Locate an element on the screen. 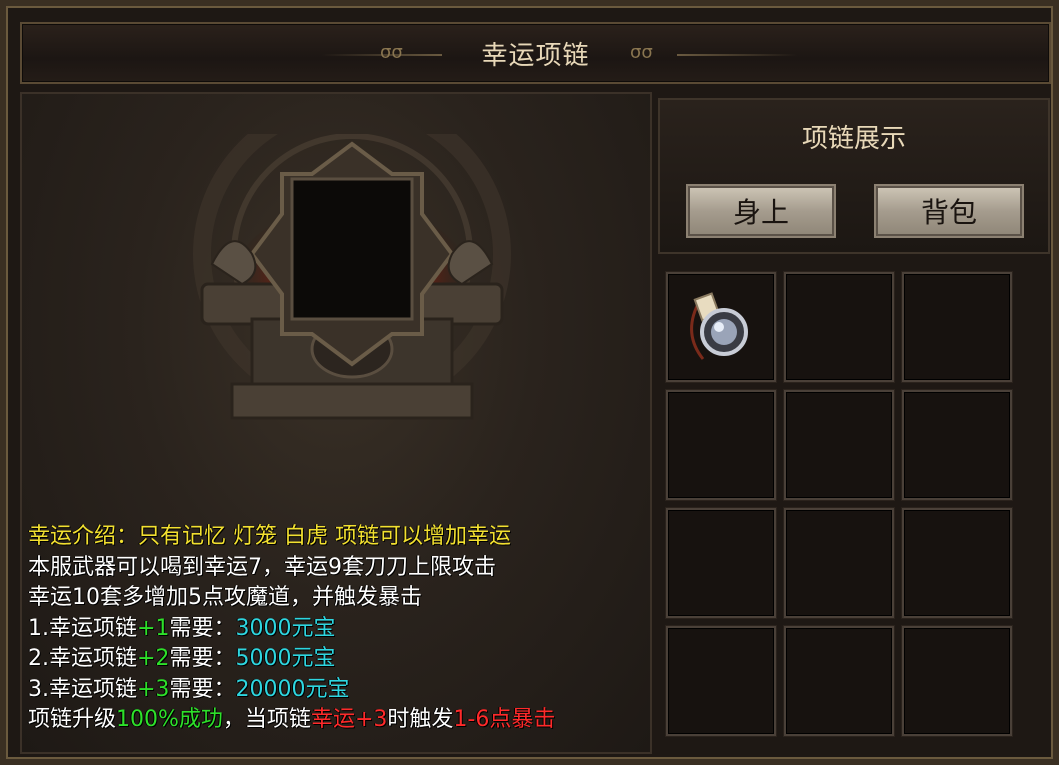  upgrade-3-cost: 20000元宝 is located at coordinates (292, 689).